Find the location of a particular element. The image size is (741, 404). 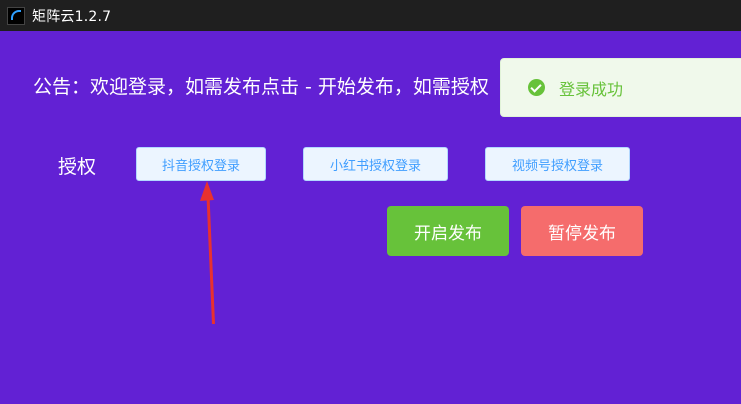

douyin-auth-button: 抖音授权登录 is located at coordinates (201, 164).